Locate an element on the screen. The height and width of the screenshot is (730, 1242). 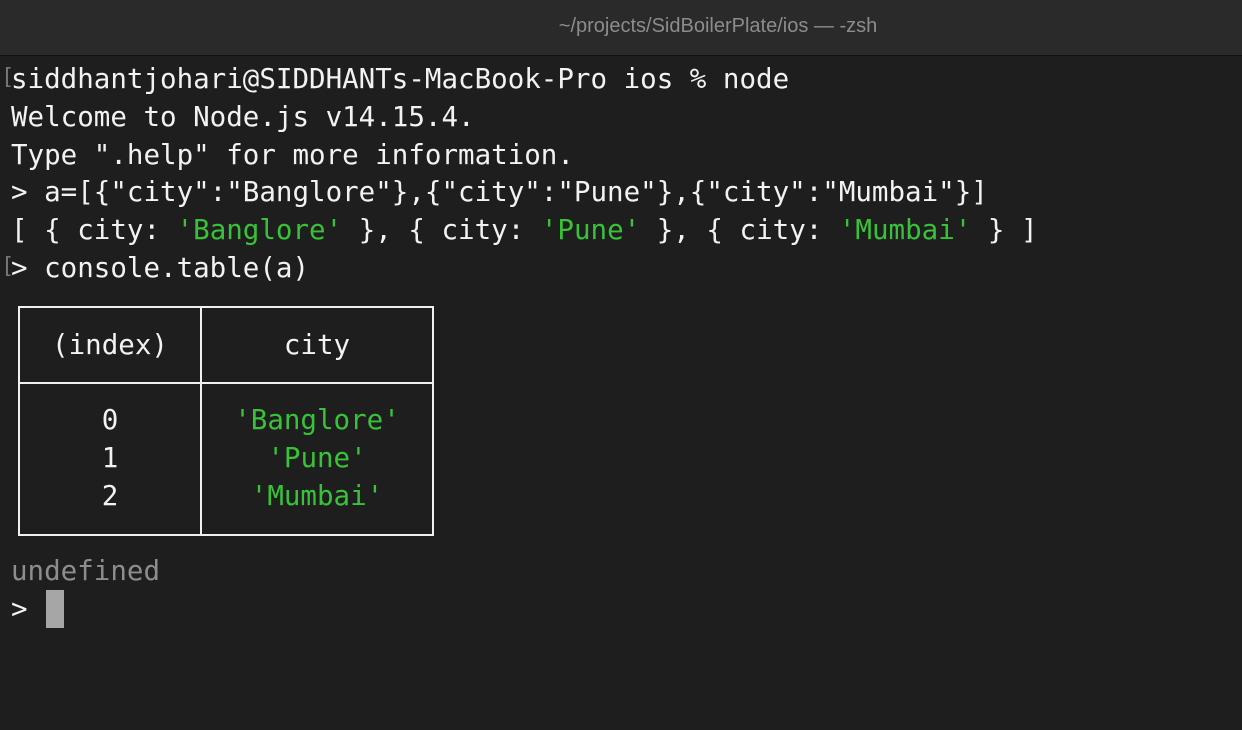
node-input-table-line: > console.table(a) is located at coordinates (160, 268).